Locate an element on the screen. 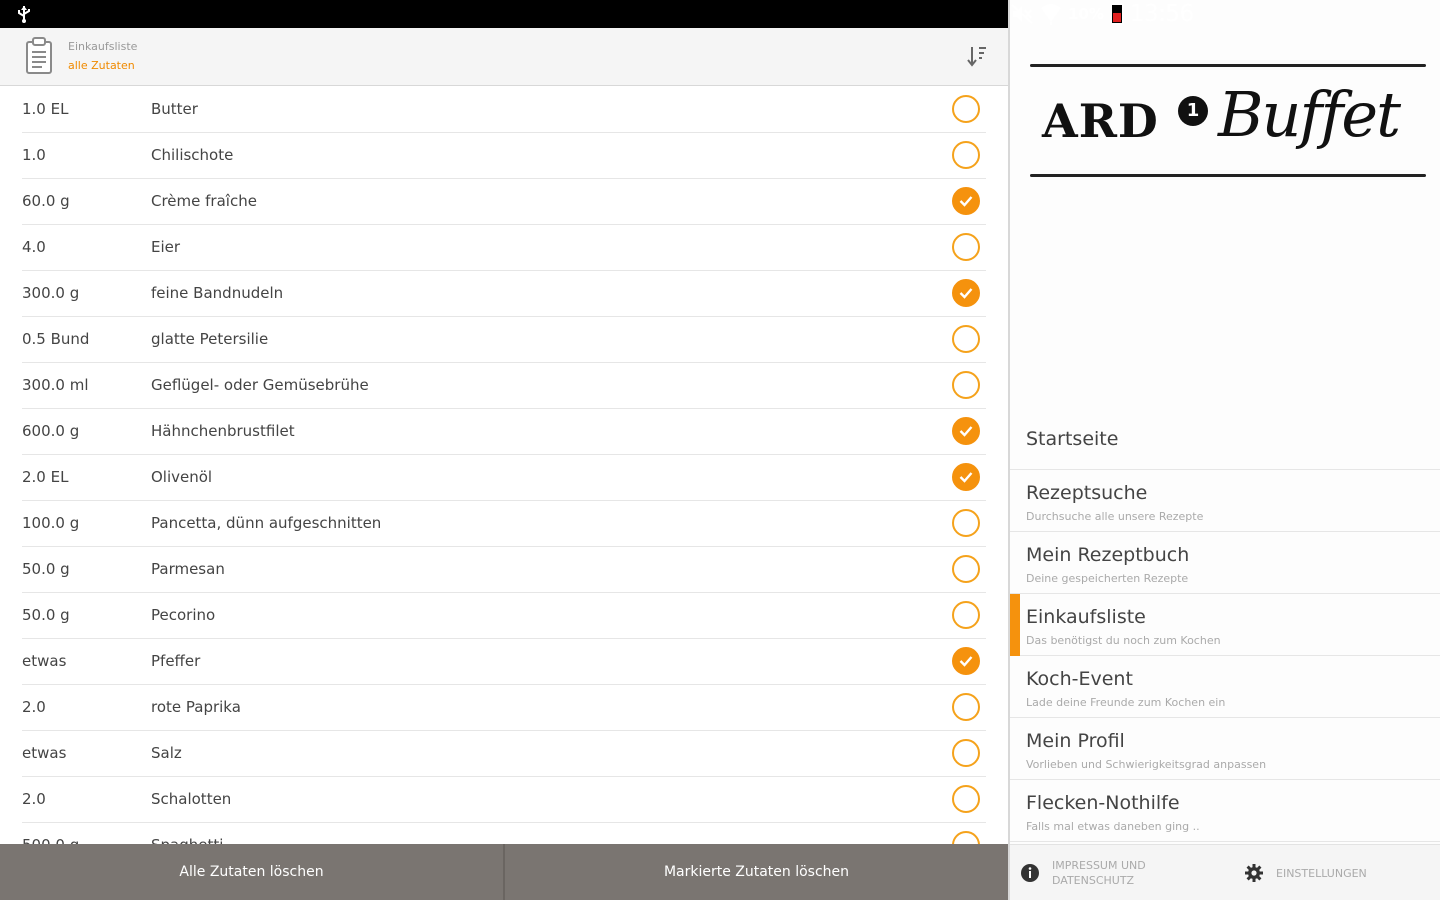  sort-icon is located at coordinates (977, 56).